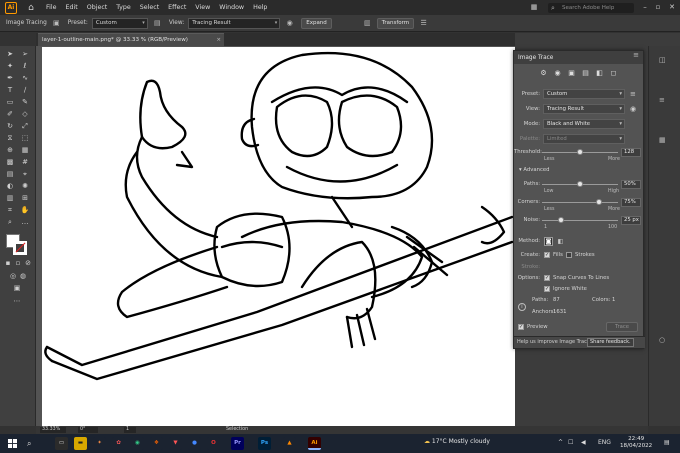  I want to click on line-tool-icon: ∕, so click(25, 90).